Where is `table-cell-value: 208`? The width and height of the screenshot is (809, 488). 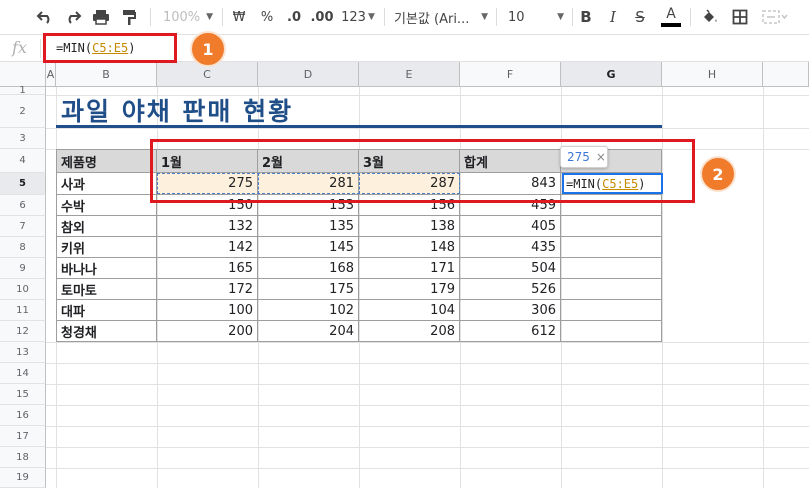
table-cell-value: 208 is located at coordinates (409, 331).